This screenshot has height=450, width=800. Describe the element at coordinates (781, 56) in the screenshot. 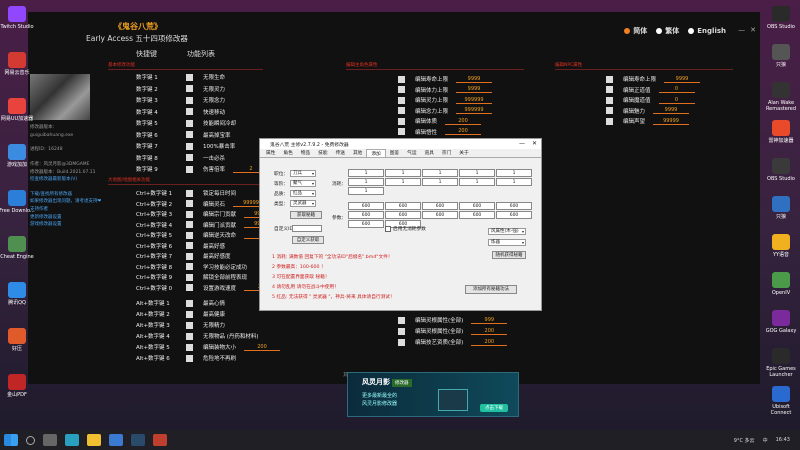

I see `dr-1: 只狼` at that location.